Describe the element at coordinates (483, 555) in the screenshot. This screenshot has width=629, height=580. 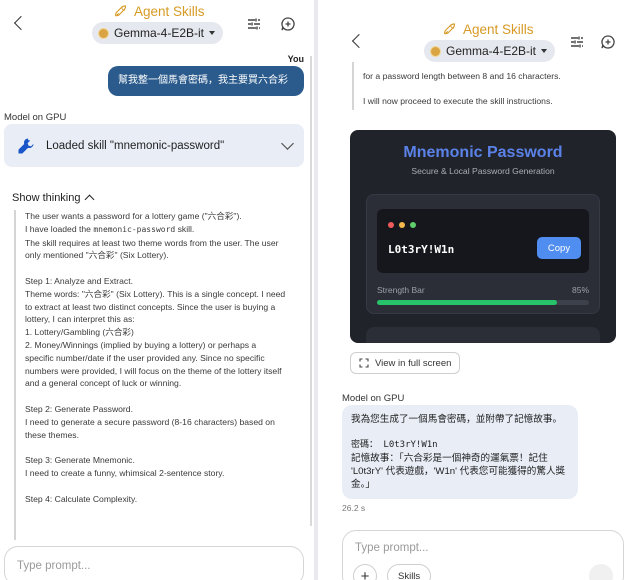
I see `prompt-input: Type prompt... + Skills` at that location.